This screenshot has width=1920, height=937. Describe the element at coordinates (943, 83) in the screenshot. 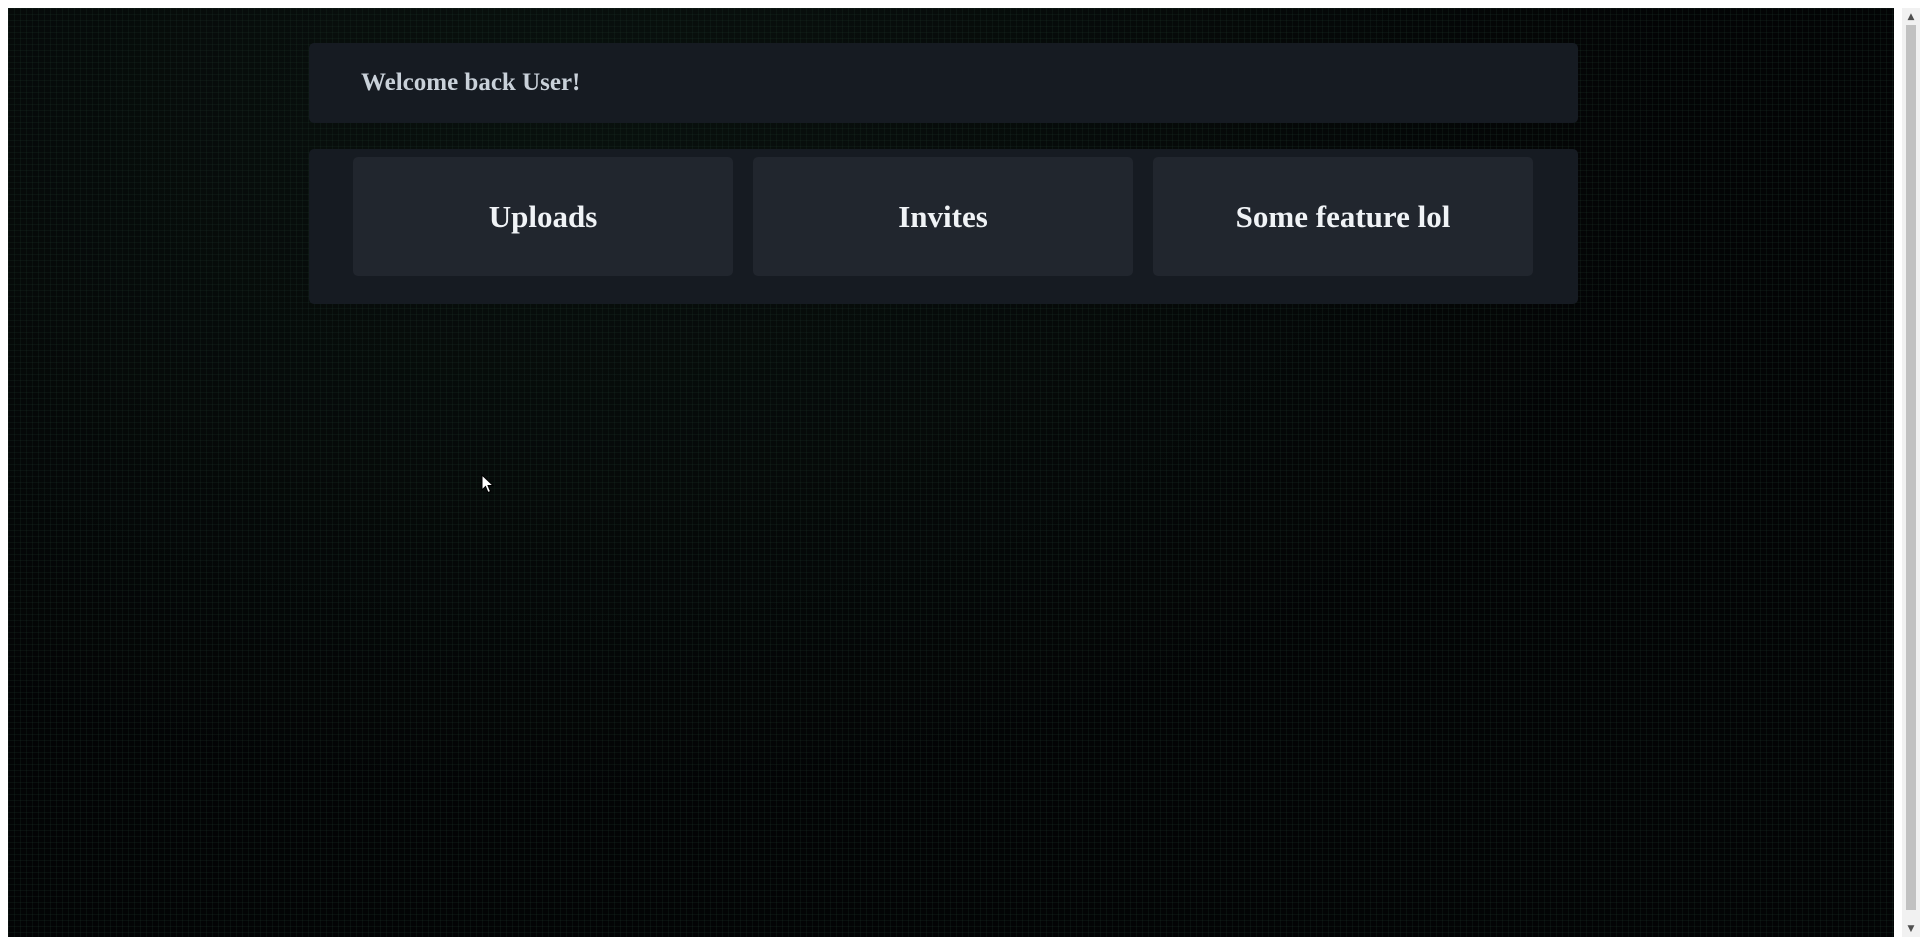

I see `welcome-banner: Welcome back User!` at that location.